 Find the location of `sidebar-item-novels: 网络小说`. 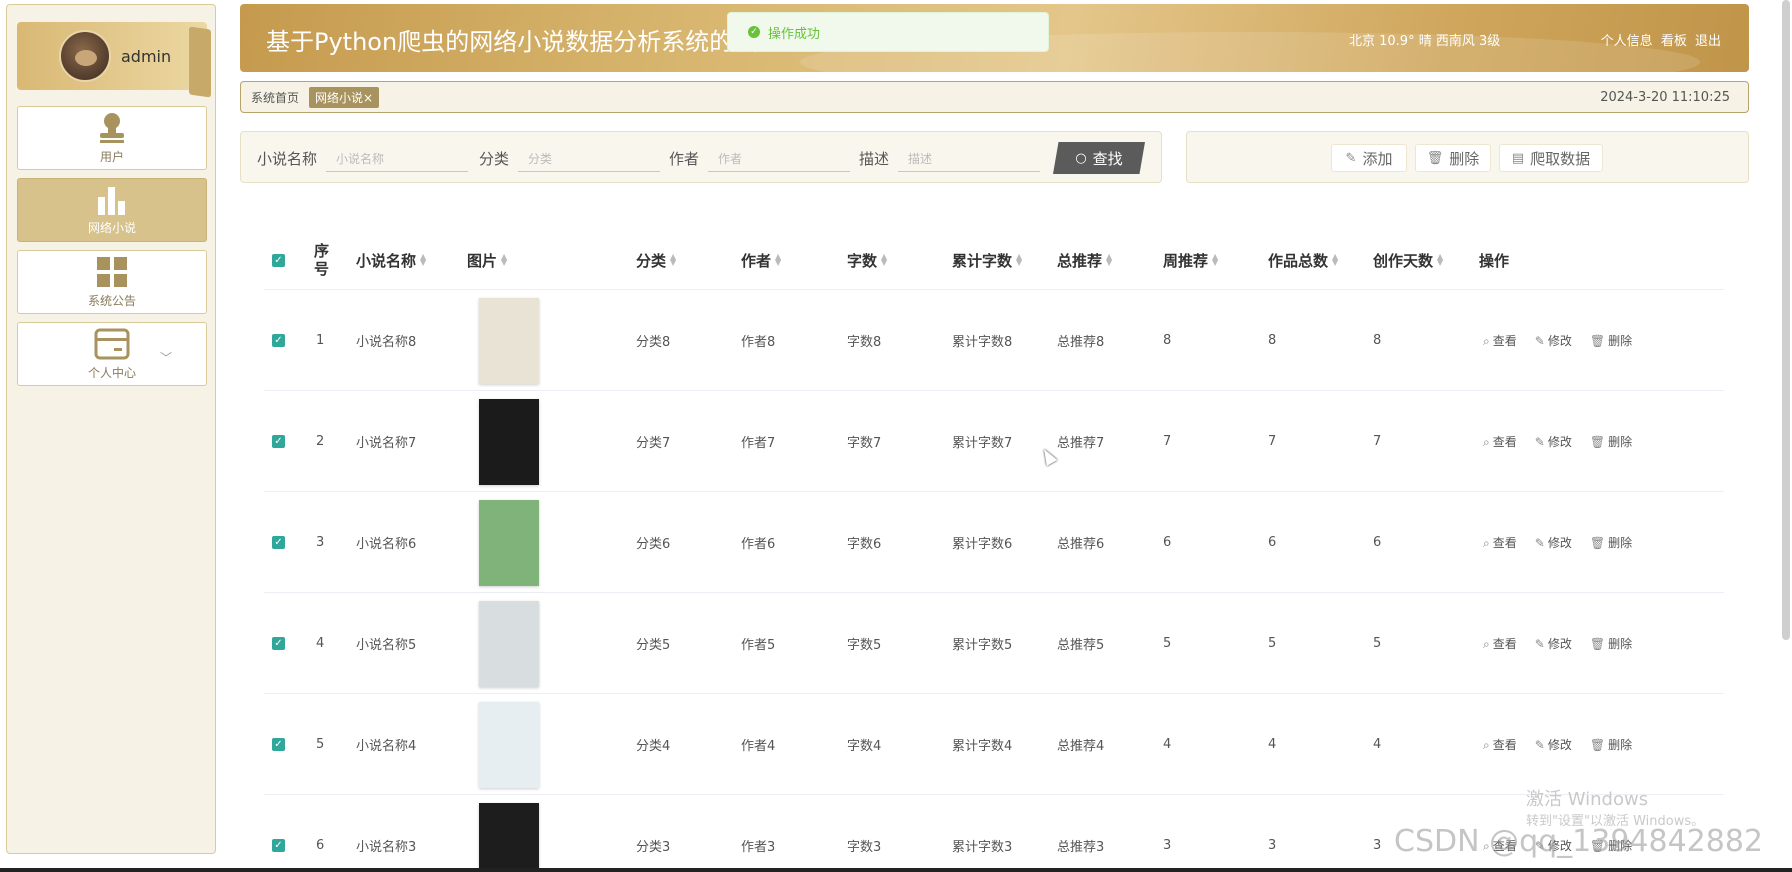

sidebar-item-novels: 网络小说 is located at coordinates (112, 210).